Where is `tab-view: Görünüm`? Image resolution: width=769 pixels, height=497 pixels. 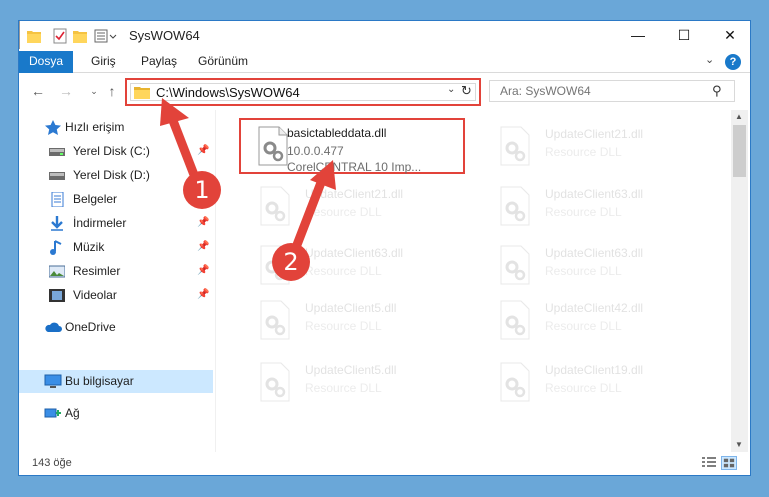
tab-view: Görünüm is located at coordinates (223, 62).